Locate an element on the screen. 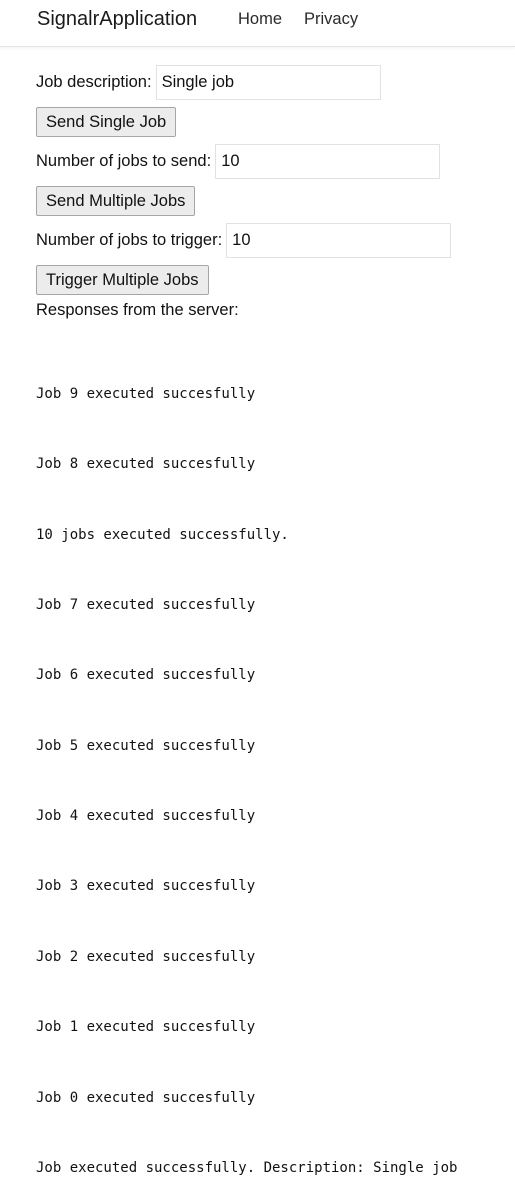  send-multiple-jobs-button: Send Multiple Jobs is located at coordinates (116, 201).